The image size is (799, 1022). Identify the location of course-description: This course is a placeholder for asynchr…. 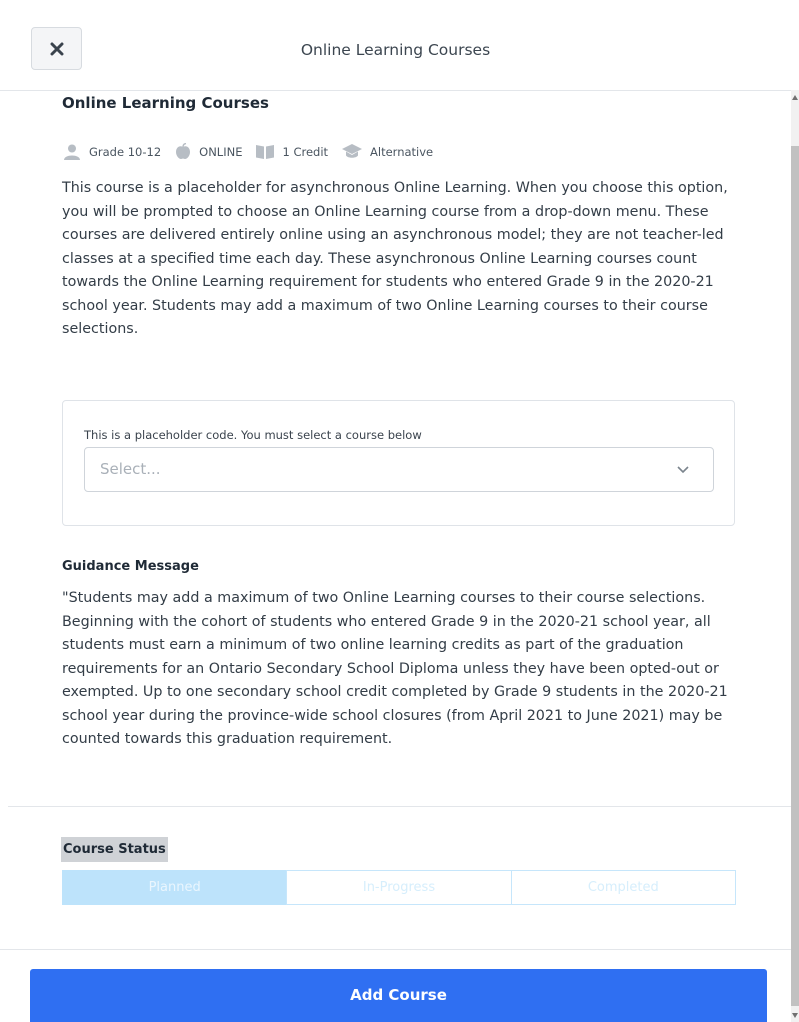
(395, 258).